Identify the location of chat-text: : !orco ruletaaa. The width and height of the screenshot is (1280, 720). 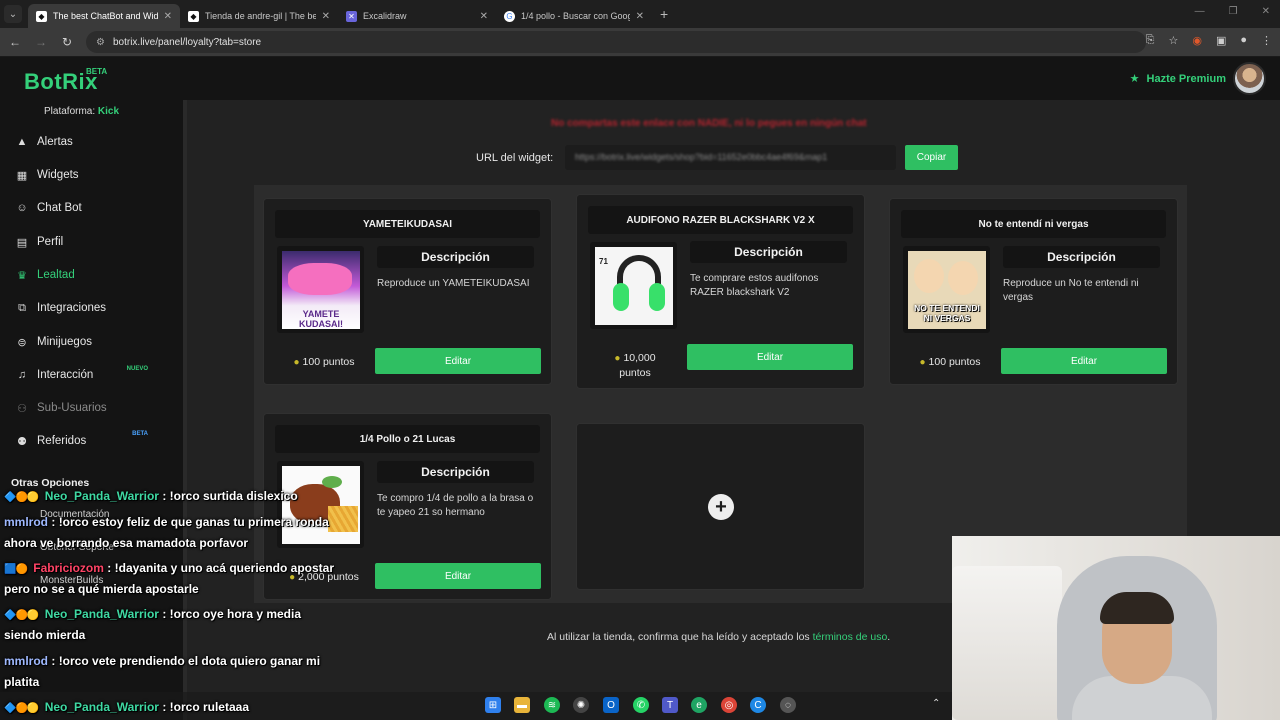
(206, 707).